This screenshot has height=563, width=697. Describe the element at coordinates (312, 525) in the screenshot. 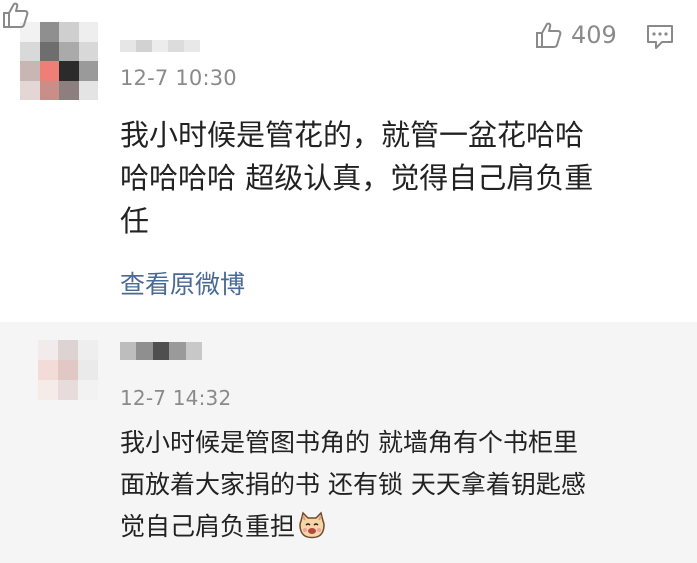

I see `cat-emoji-icon` at that location.